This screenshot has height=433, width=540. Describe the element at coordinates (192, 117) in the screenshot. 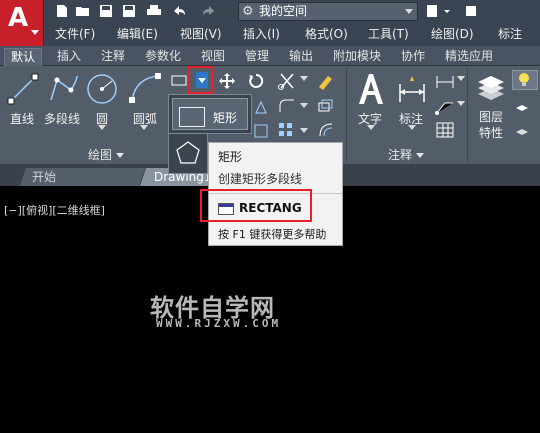

I see `rectangle-icon` at that location.